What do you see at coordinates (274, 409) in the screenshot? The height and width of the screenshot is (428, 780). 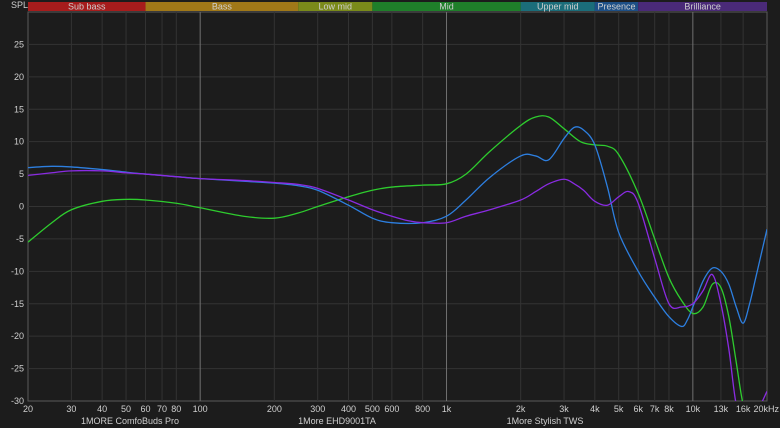 I see `x-tick-label: 200` at bounding box center [274, 409].